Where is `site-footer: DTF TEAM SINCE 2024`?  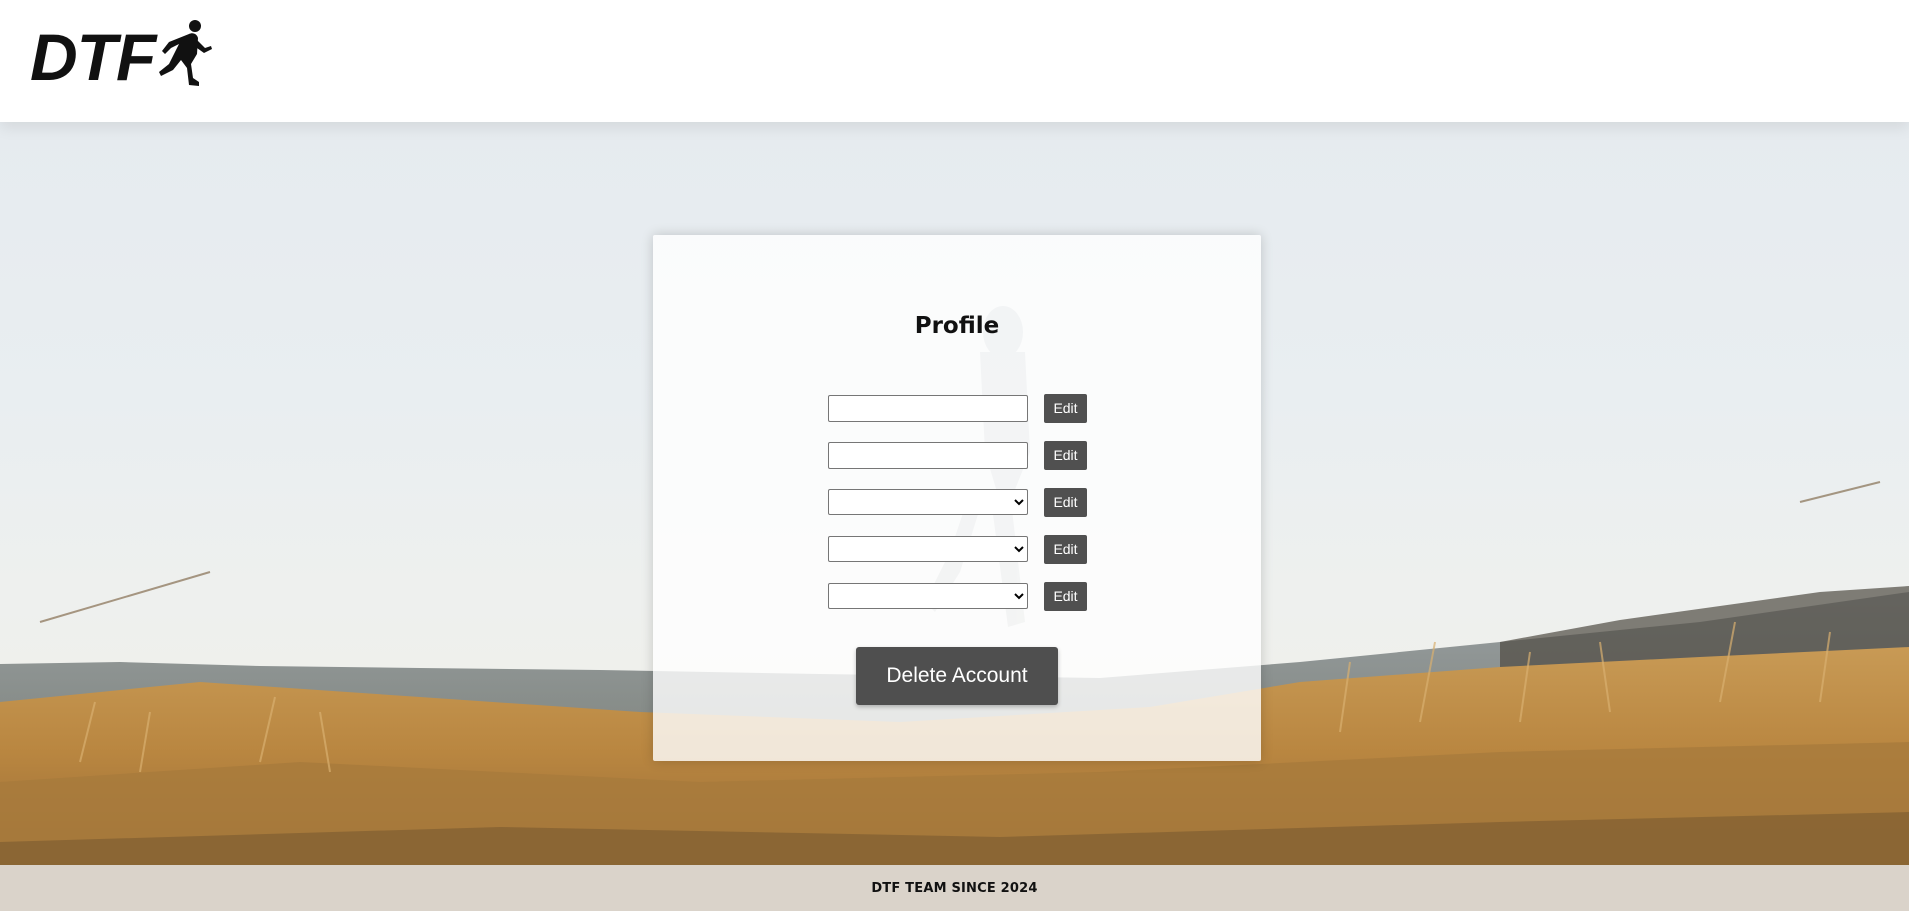
site-footer: DTF TEAM SINCE 2024 is located at coordinates (954, 888).